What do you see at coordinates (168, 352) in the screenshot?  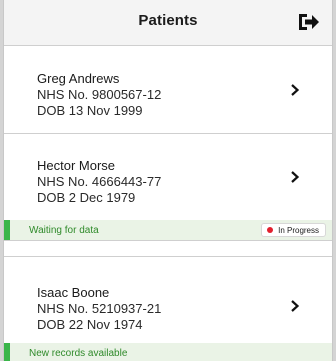 I see `status-bar: New records available` at bounding box center [168, 352].